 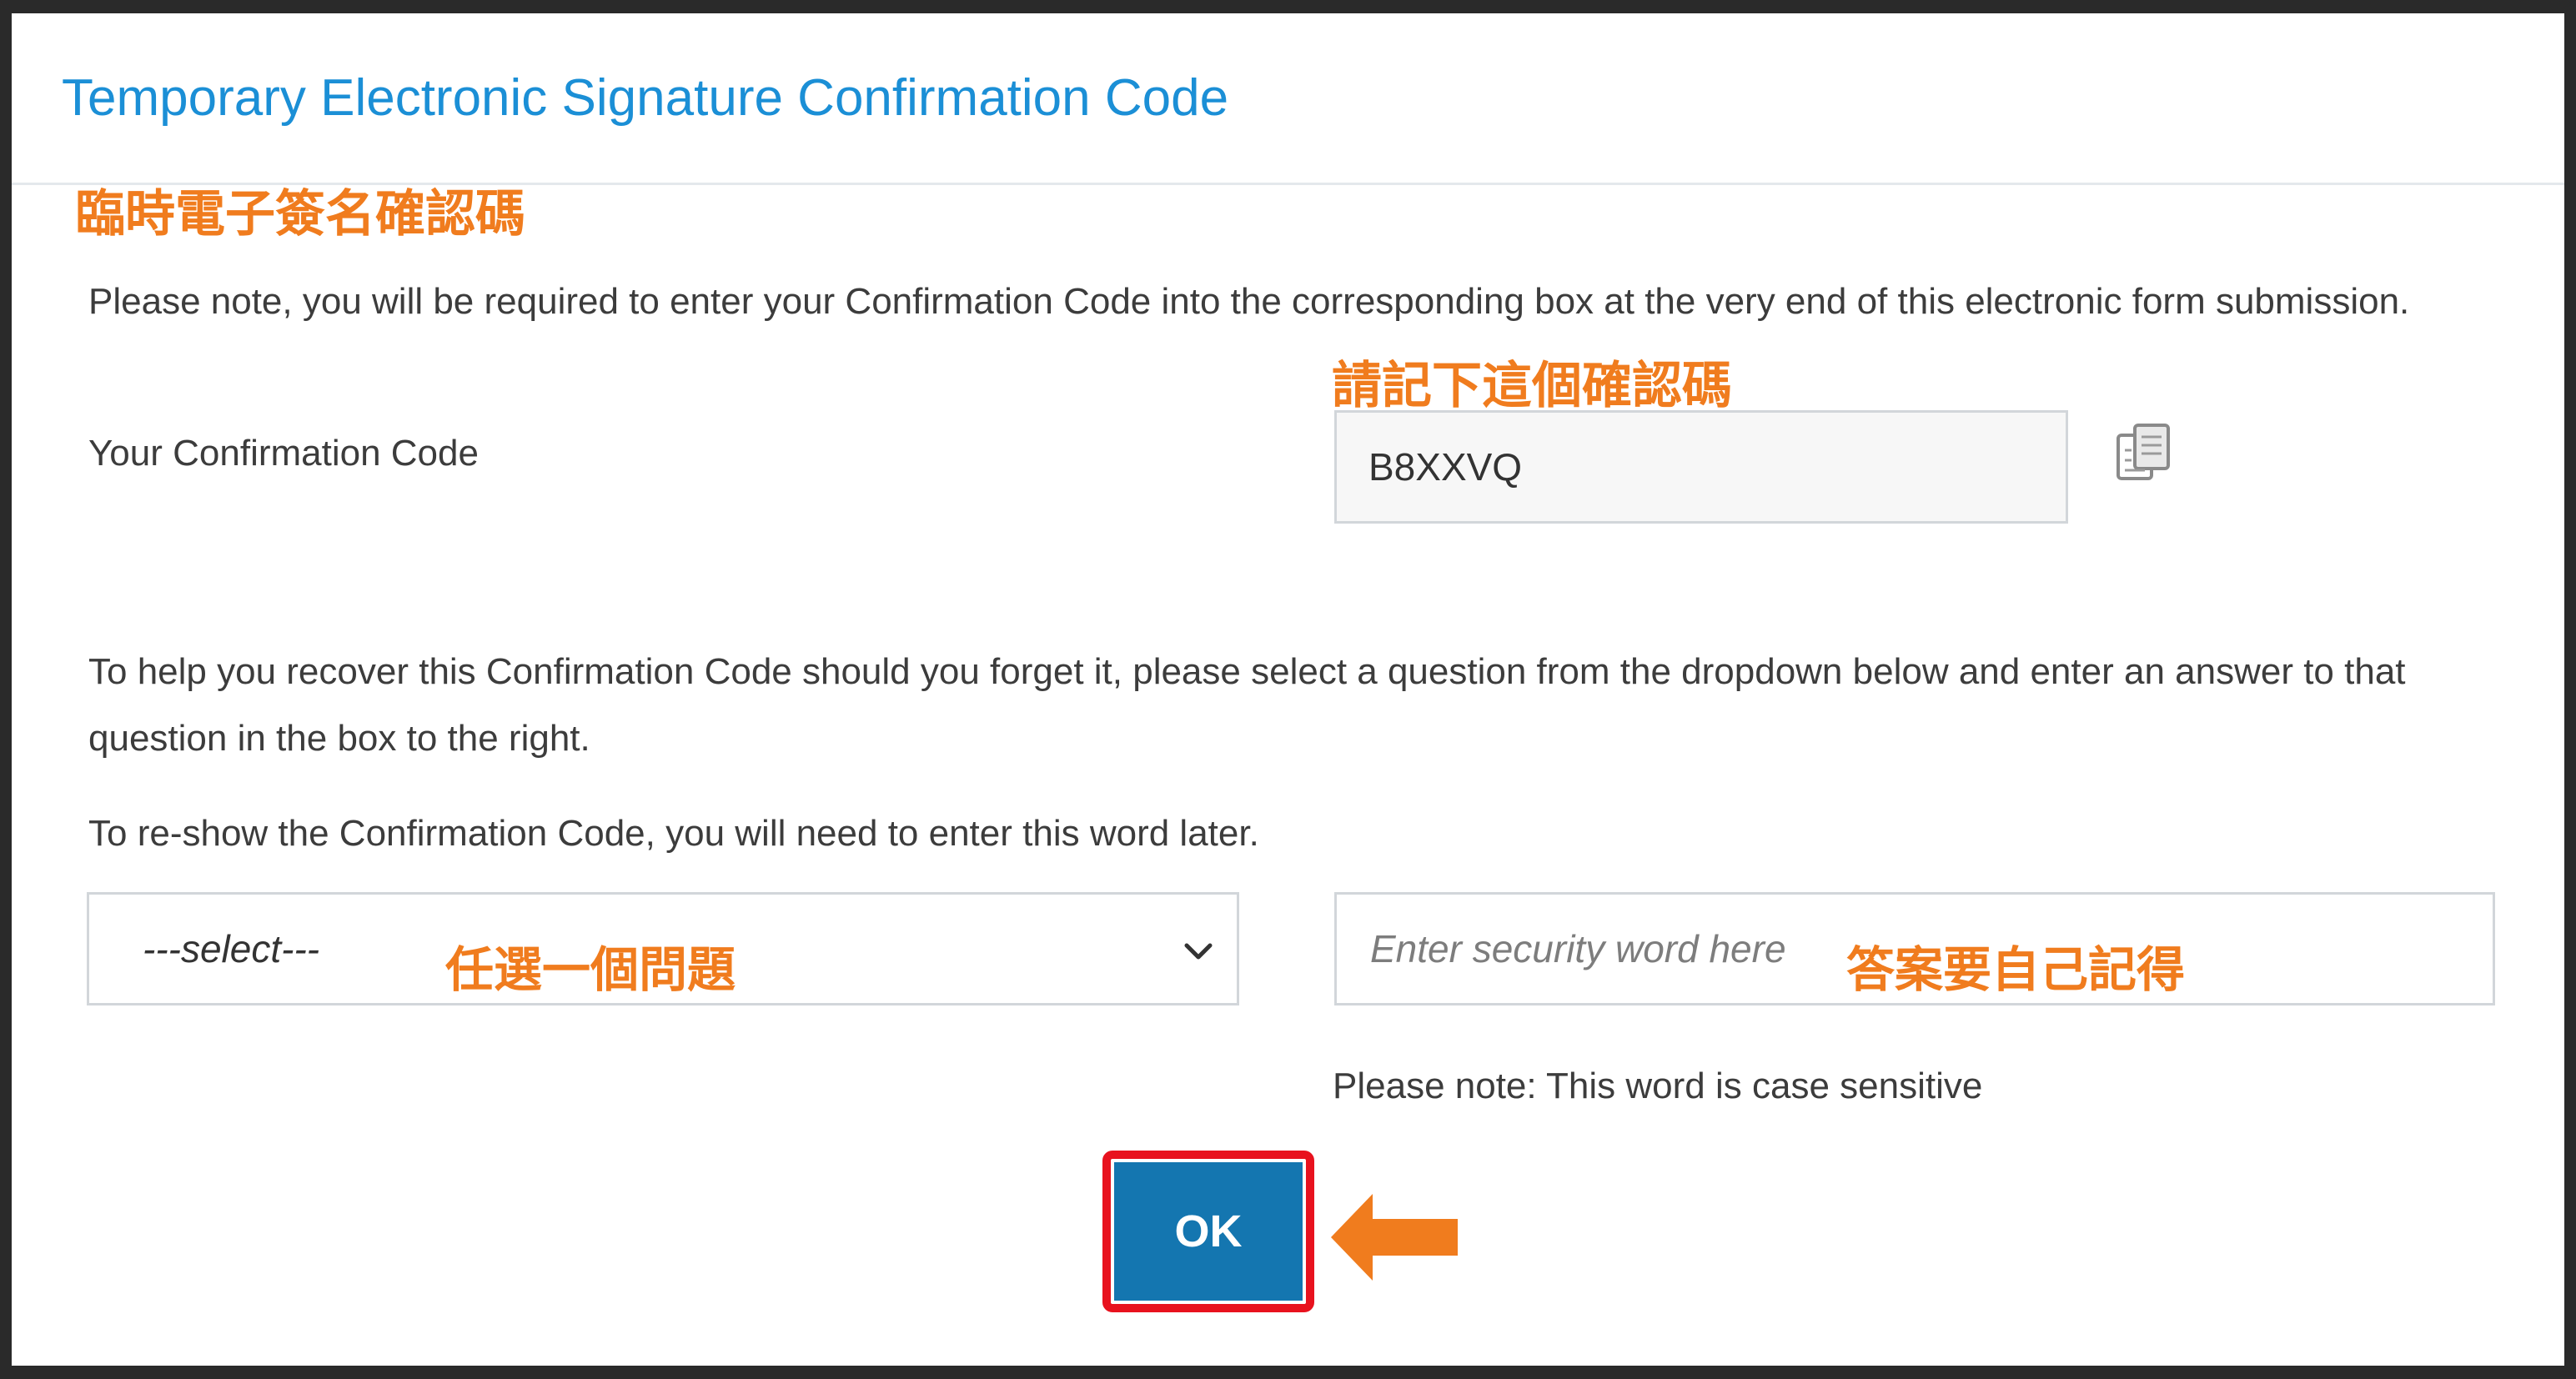 What do you see at coordinates (2016, 969) in the screenshot?
I see `answer-annotation: 答案要自己記得` at bounding box center [2016, 969].